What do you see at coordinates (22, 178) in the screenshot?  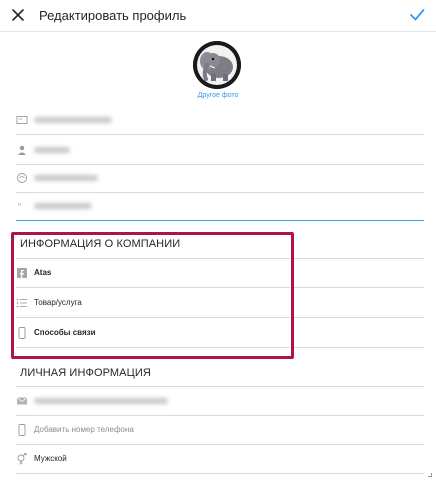 I see `globe-icon` at bounding box center [22, 178].